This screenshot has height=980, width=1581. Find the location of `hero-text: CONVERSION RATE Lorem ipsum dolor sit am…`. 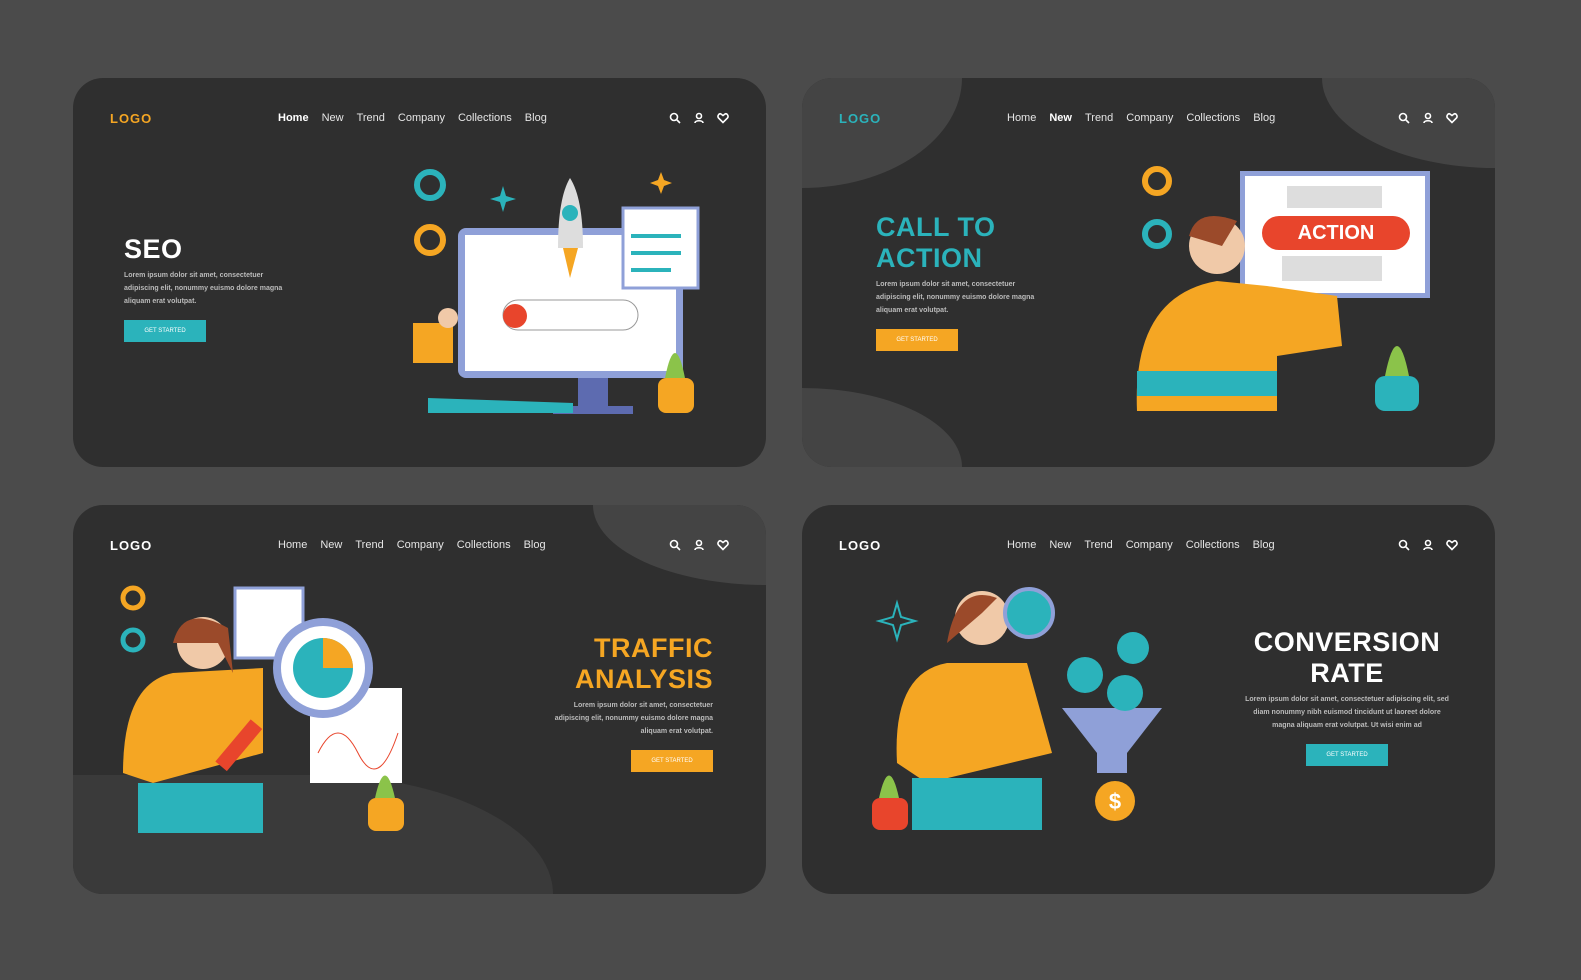

hero-text: CONVERSION RATE Lorem ipsum dolor sit am… is located at coordinates (1347, 696).